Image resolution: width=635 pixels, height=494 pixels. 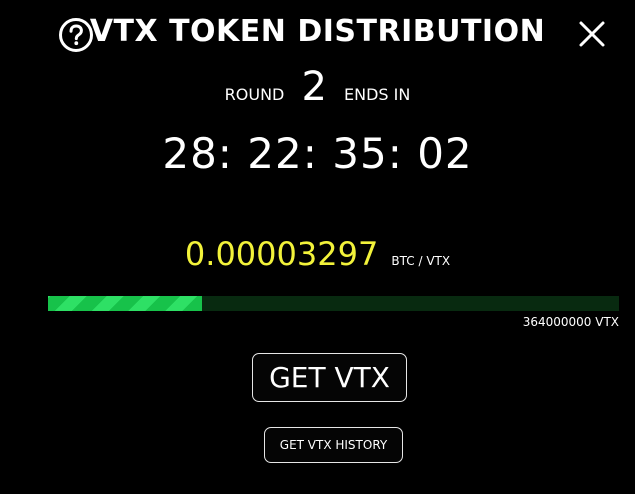 What do you see at coordinates (421, 261) in the screenshot?
I see `price-unit: BTC / VTX` at bounding box center [421, 261].